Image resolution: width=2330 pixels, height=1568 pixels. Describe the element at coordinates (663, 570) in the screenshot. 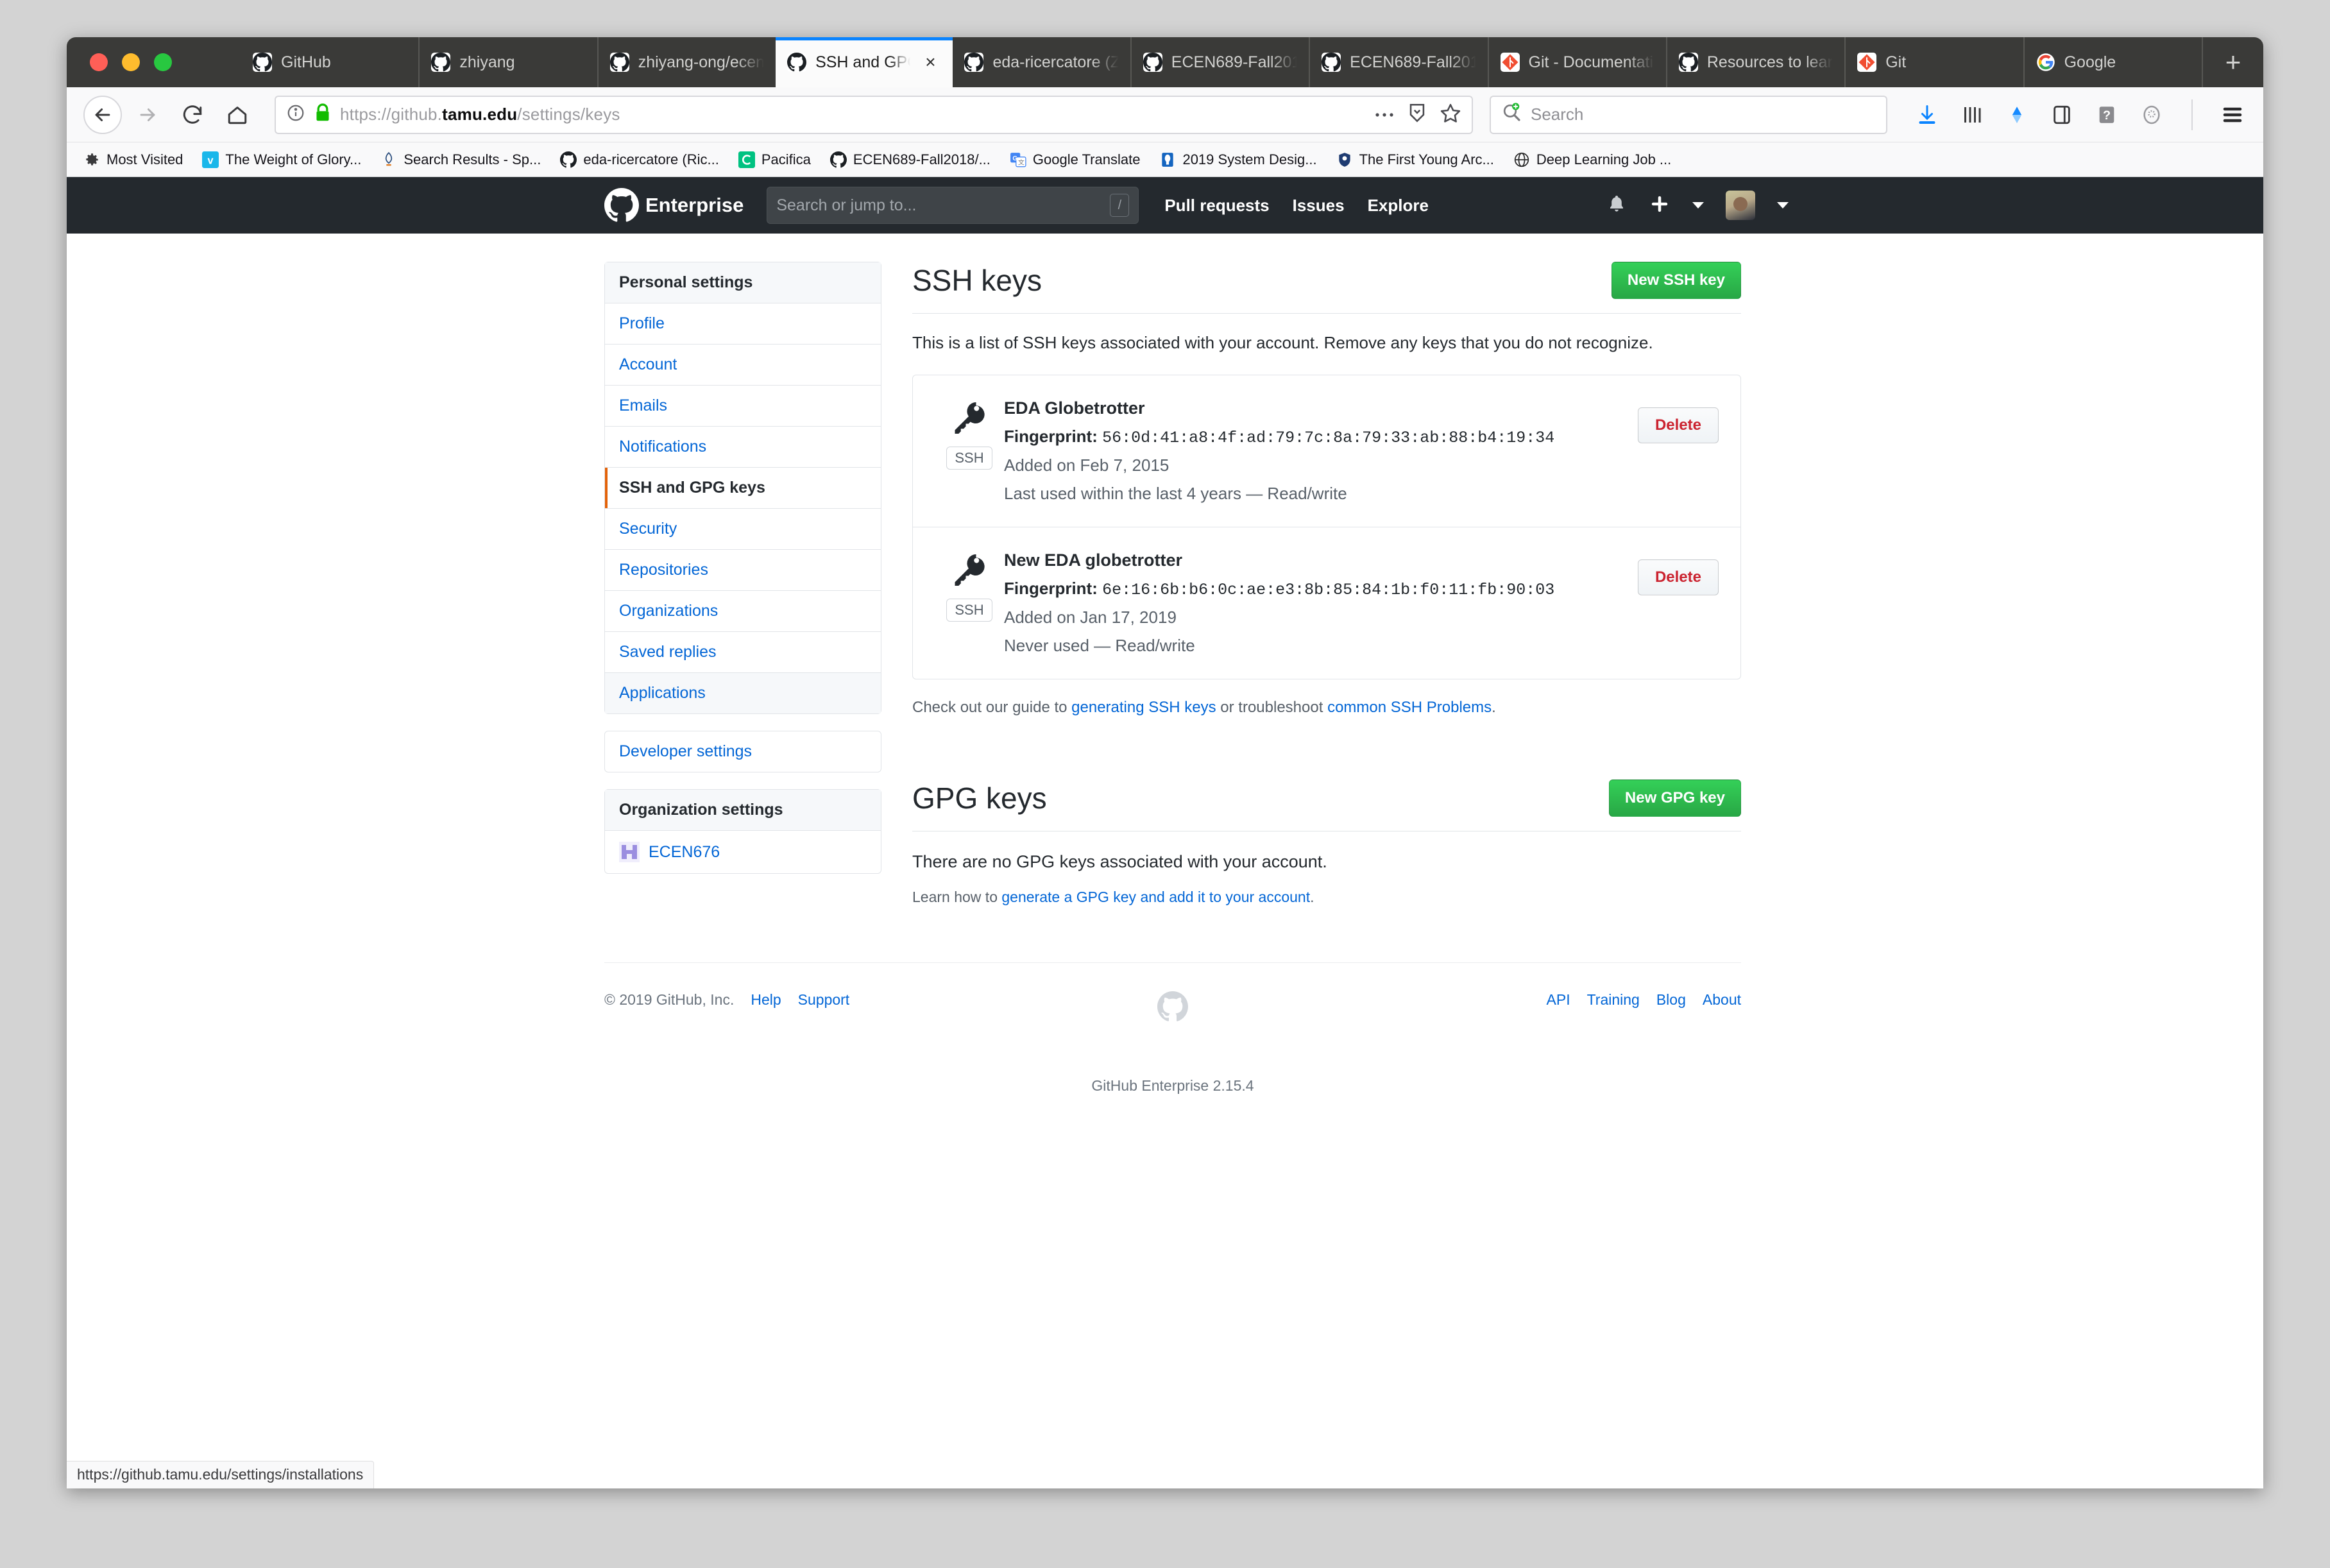

I see `sidebar-item-label: Repositories` at that location.